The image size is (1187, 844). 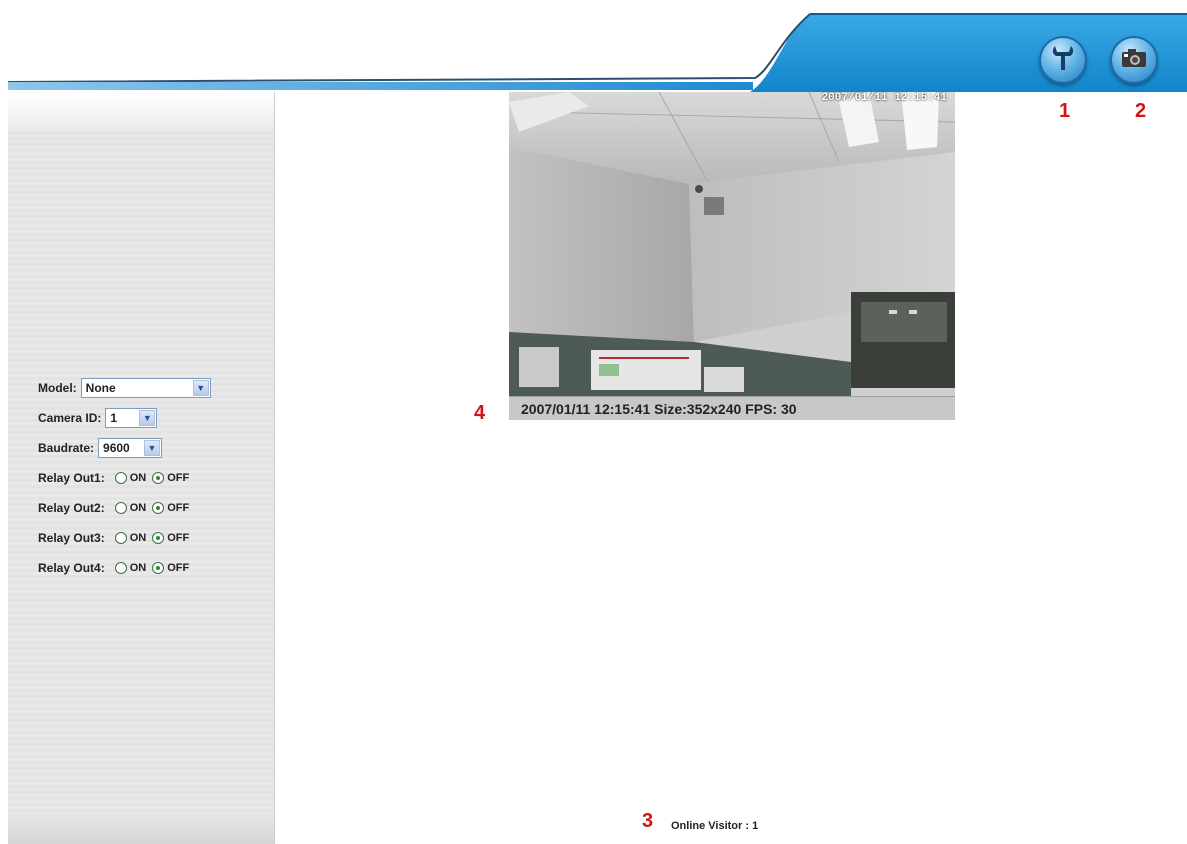 I want to click on relay-row-4: Relay Out4: ON OFF, so click(x=153, y=568).